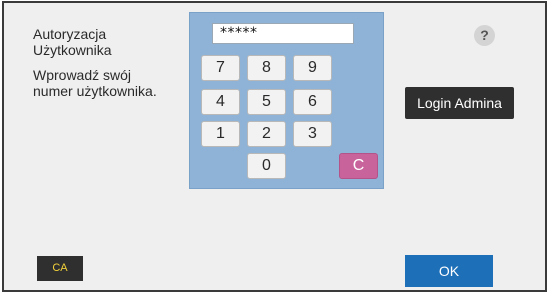  What do you see at coordinates (484, 35) in the screenshot?
I see `help-icon: ?` at bounding box center [484, 35].